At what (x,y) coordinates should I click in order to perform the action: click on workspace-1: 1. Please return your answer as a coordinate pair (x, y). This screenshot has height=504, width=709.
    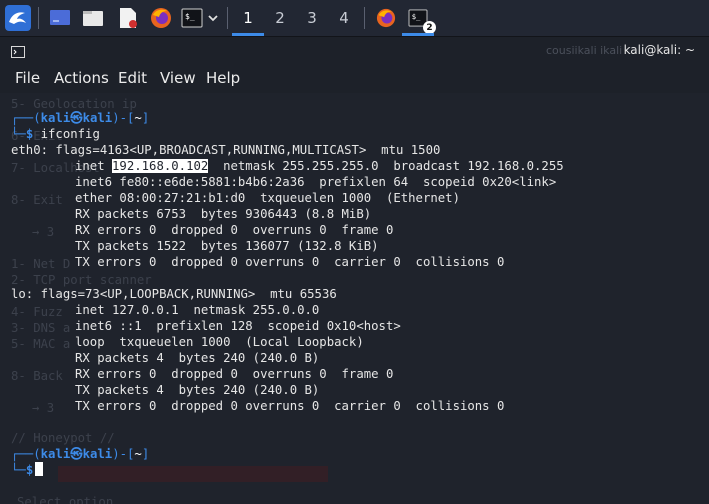
    Looking at the image, I should click on (248, 19).